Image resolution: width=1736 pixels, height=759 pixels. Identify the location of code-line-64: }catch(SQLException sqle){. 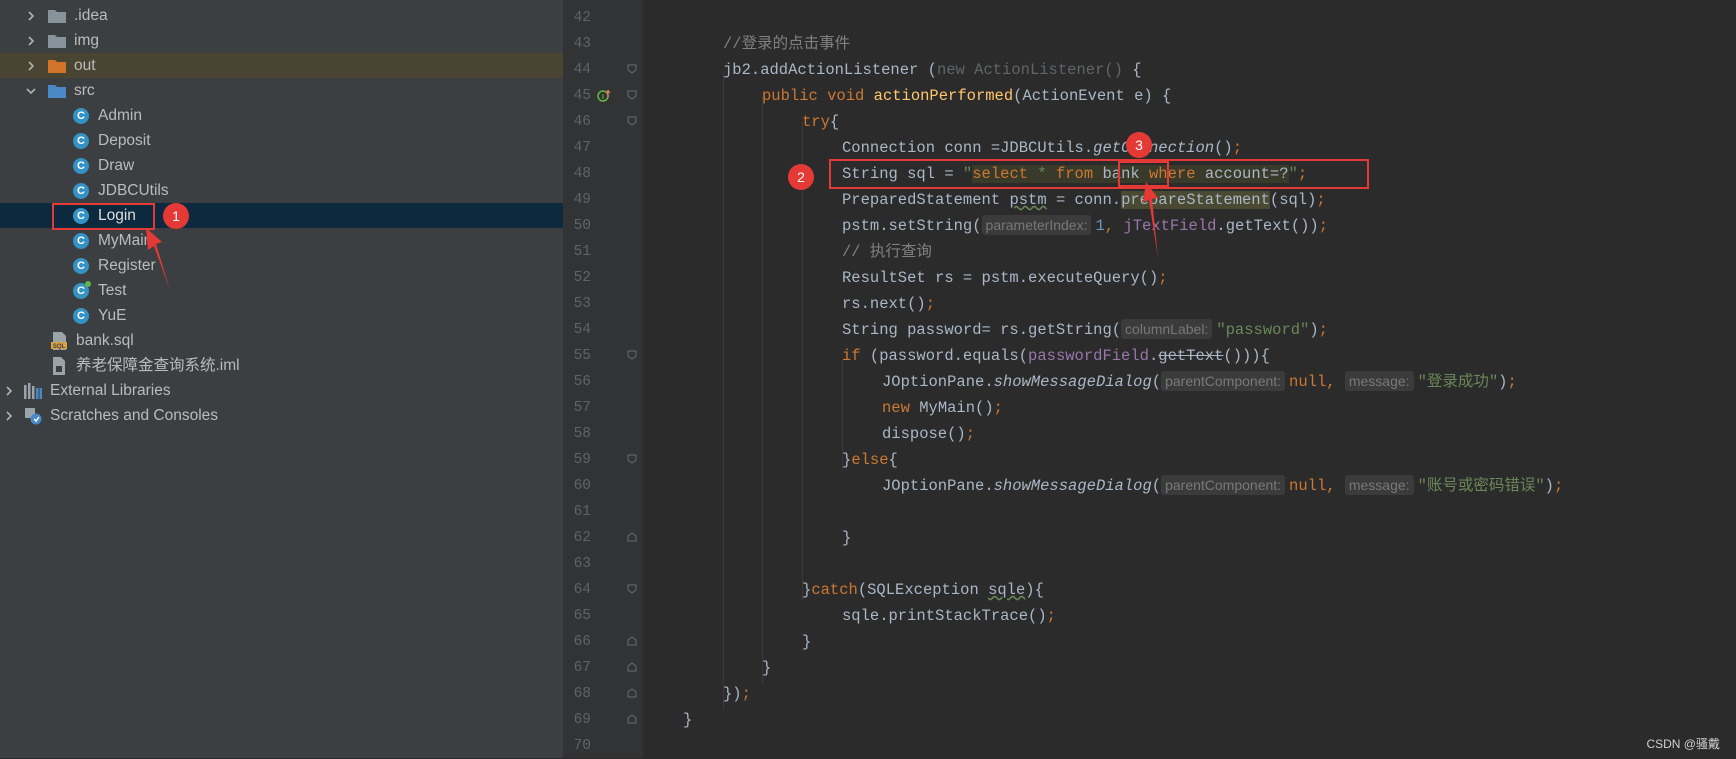
(923, 590).